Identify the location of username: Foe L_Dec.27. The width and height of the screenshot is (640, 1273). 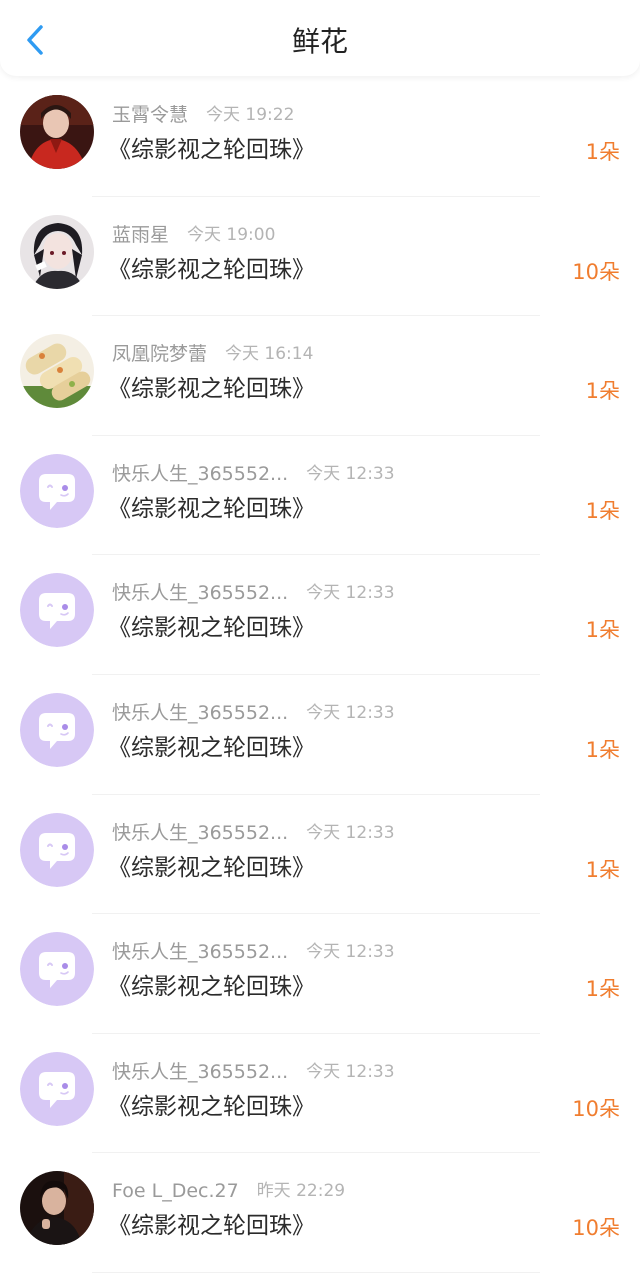
(175, 1191).